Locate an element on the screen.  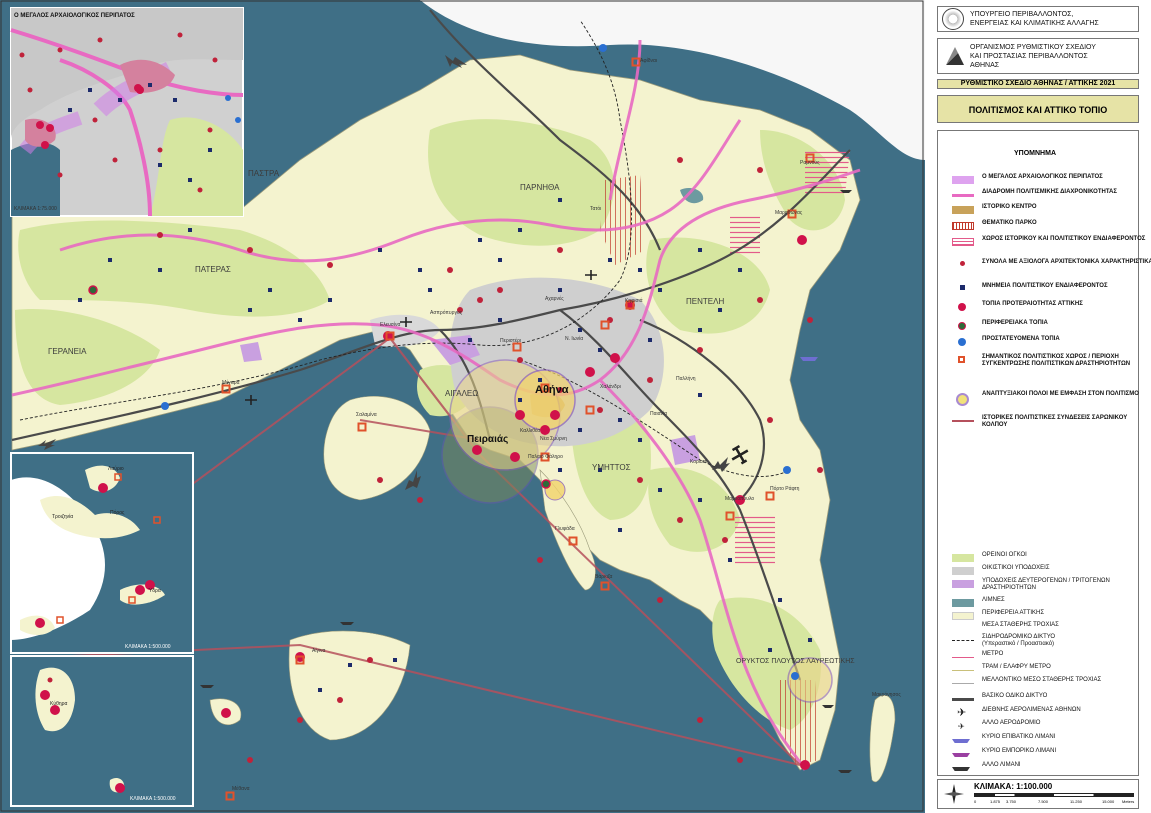
legend-item-road-line: ΒΑΣΙΚΟ ΟΔΙΚΟ ΔΙΚΤΥΟ is located at coordinates (1051, 699).